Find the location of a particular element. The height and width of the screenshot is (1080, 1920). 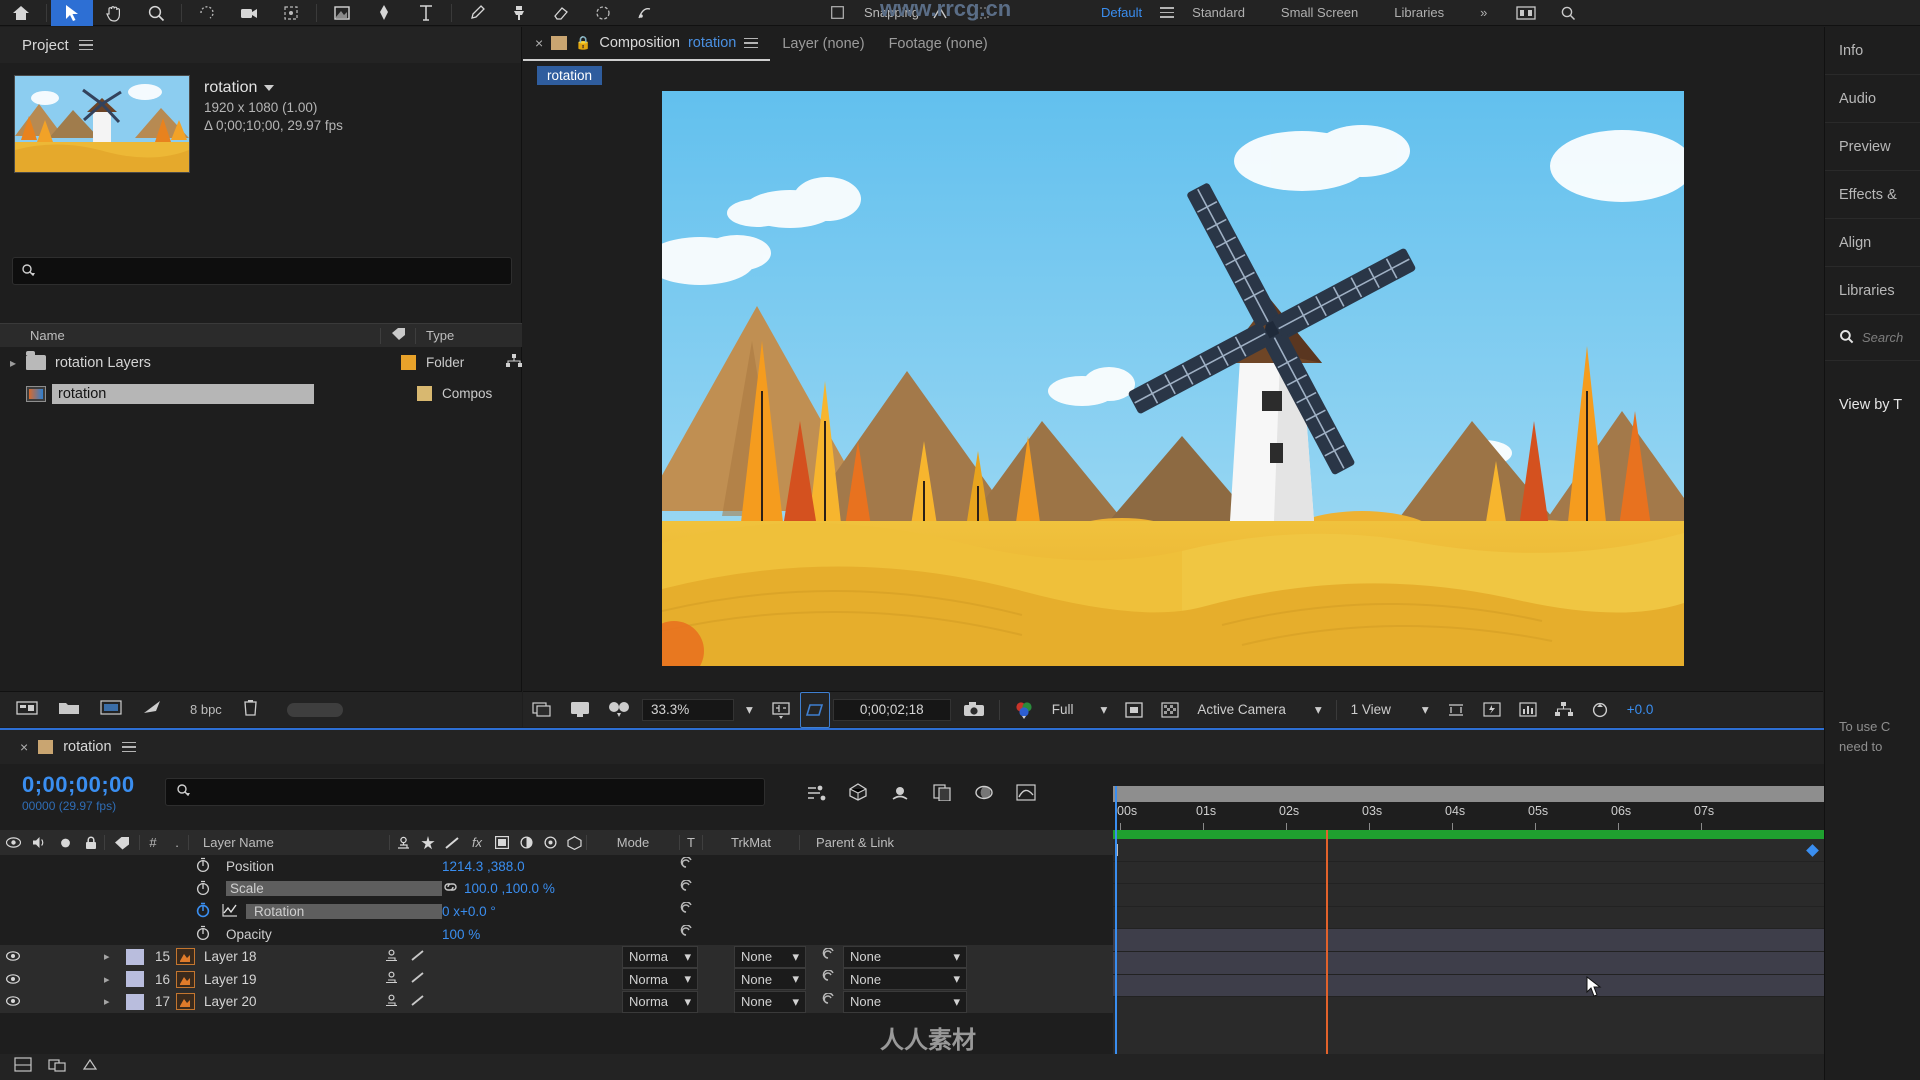

property-row-scale: Scale 100.0 ,100.0 % is located at coordinates (556, 889).